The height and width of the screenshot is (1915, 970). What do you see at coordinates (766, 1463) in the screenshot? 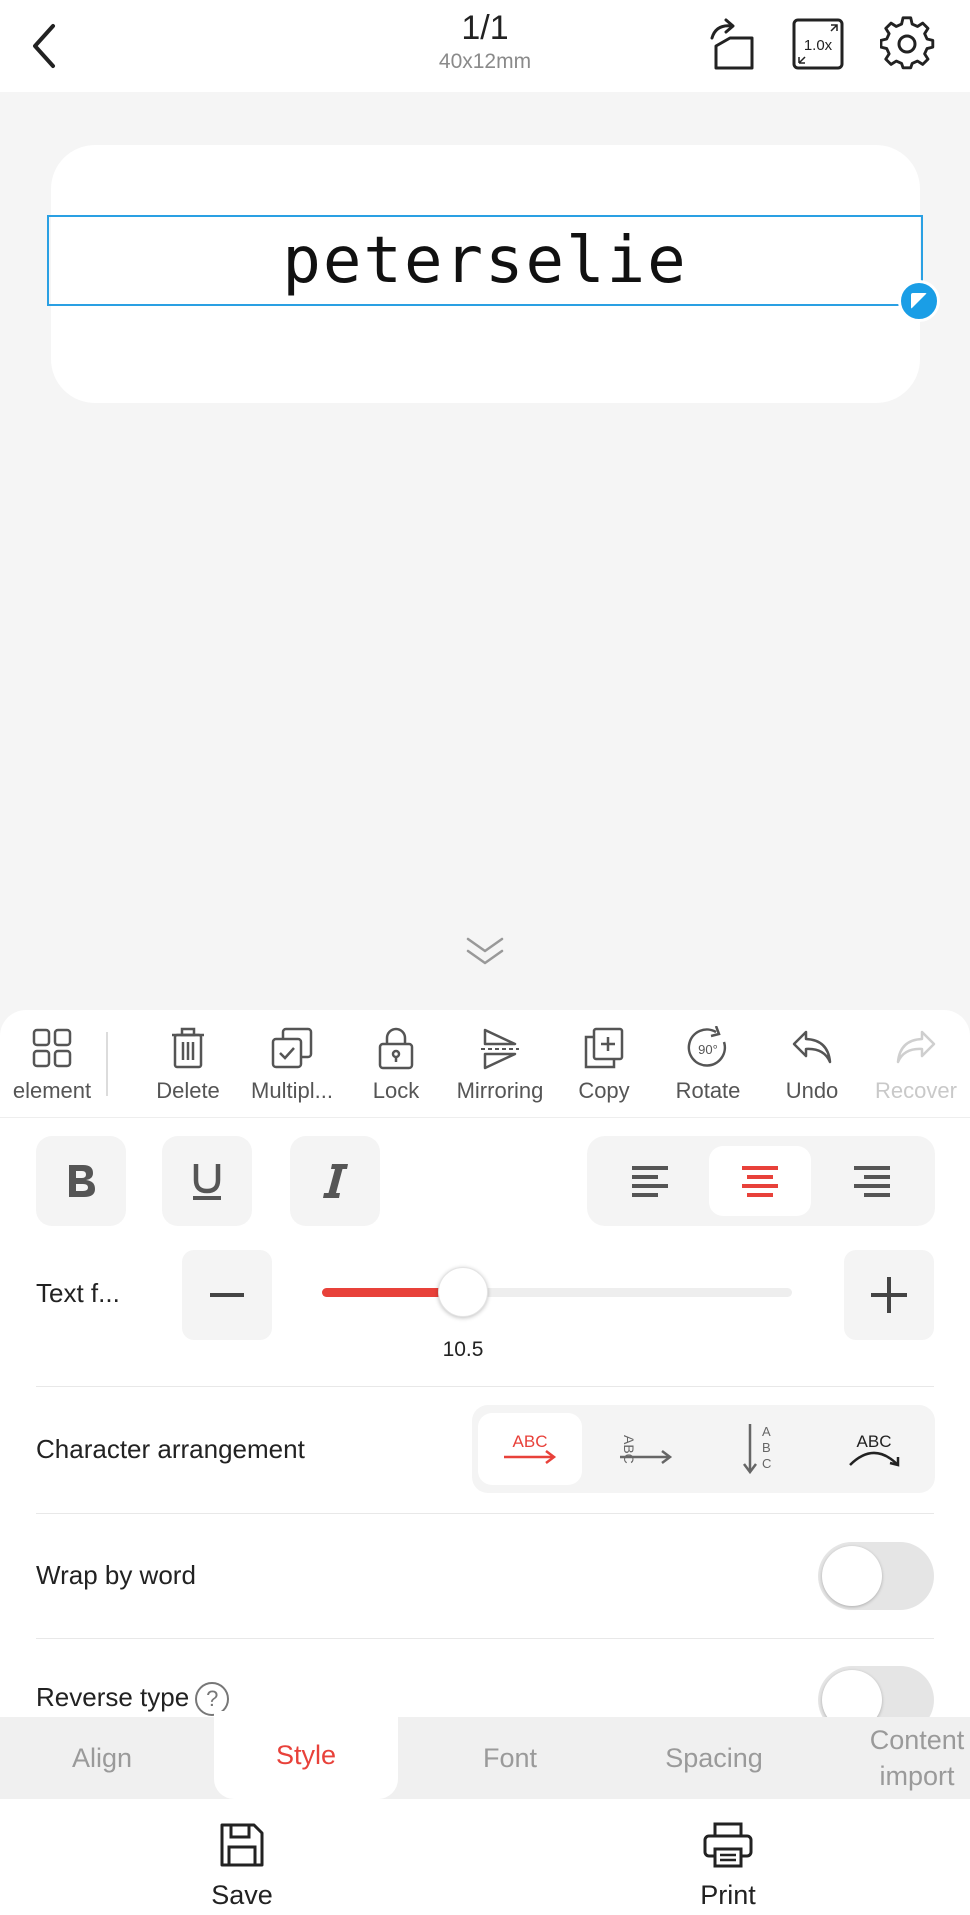
I see `svg-text: C` at bounding box center [766, 1463].